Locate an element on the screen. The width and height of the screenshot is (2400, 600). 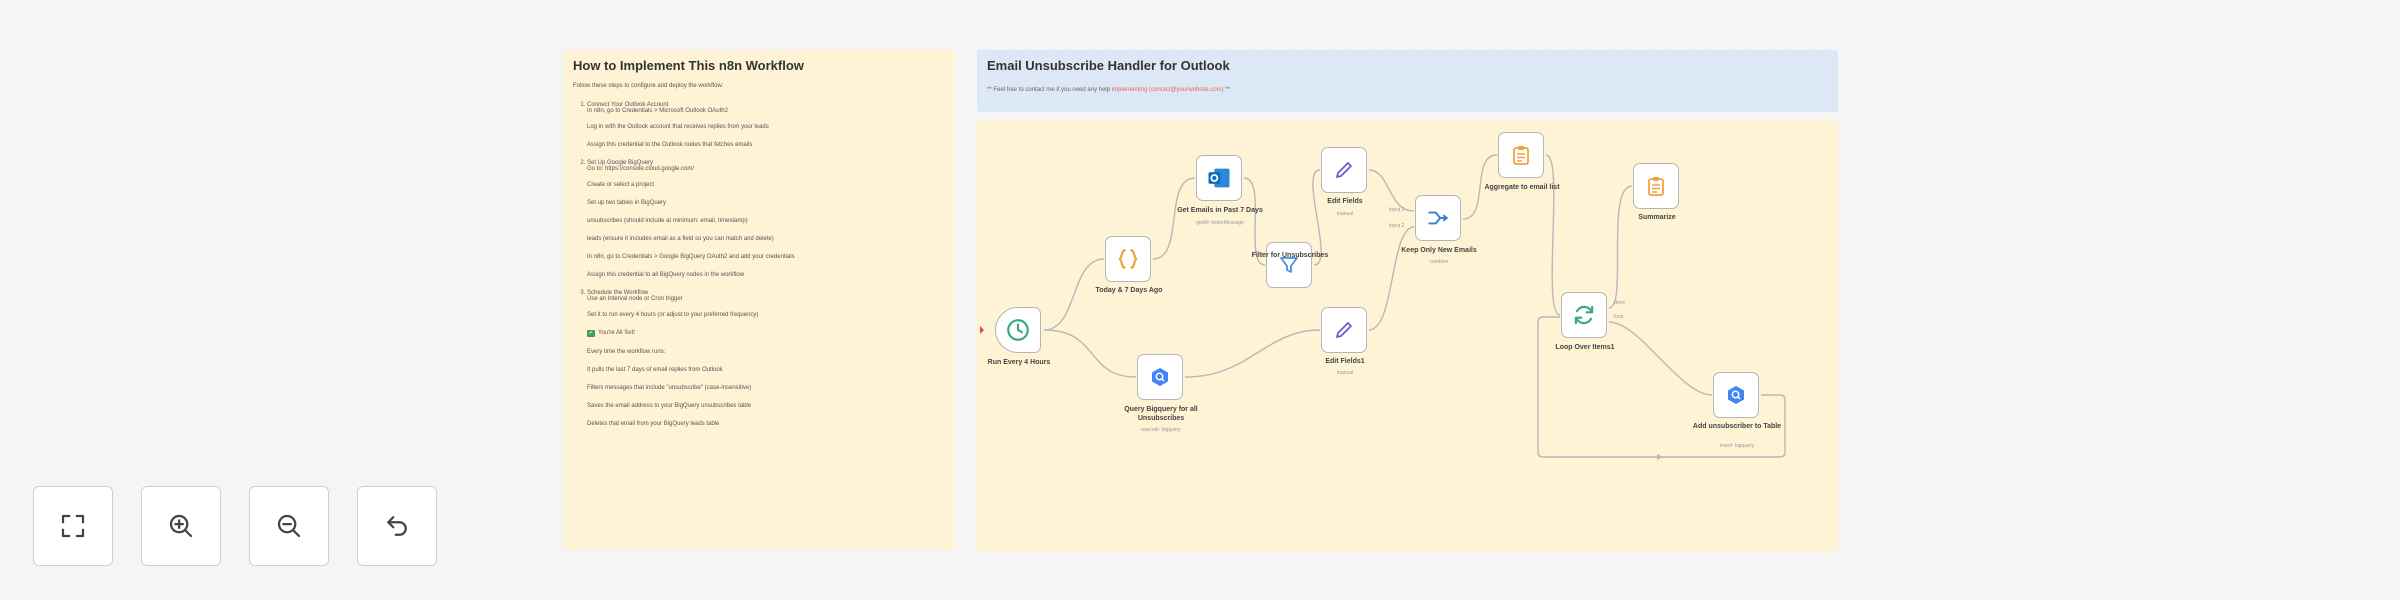
merge-icon is located at coordinates (1438, 218).